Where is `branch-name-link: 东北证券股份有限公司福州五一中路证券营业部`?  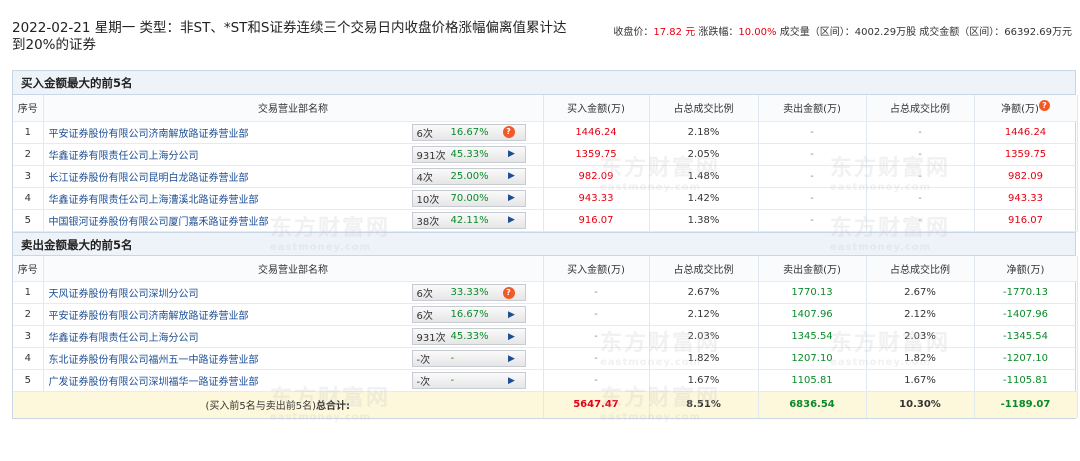
branch-name-link: 东北证券股份有限公司福州五一中路证券营业部 is located at coordinates (154, 360).